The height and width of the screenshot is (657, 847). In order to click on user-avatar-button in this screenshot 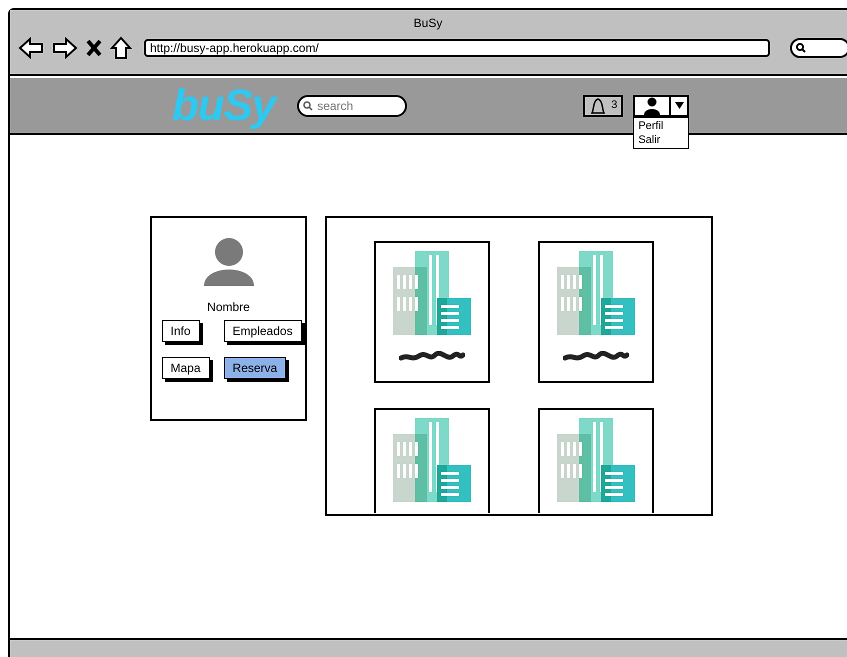, I will do `click(652, 105)`.